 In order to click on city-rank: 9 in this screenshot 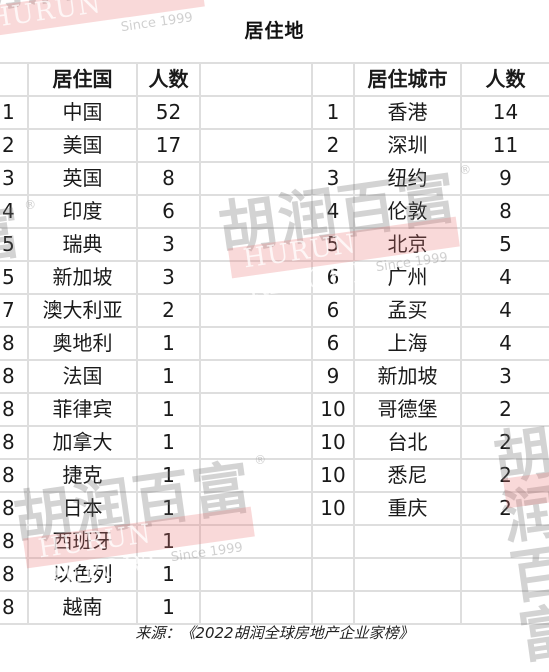, I will do `click(333, 376)`.